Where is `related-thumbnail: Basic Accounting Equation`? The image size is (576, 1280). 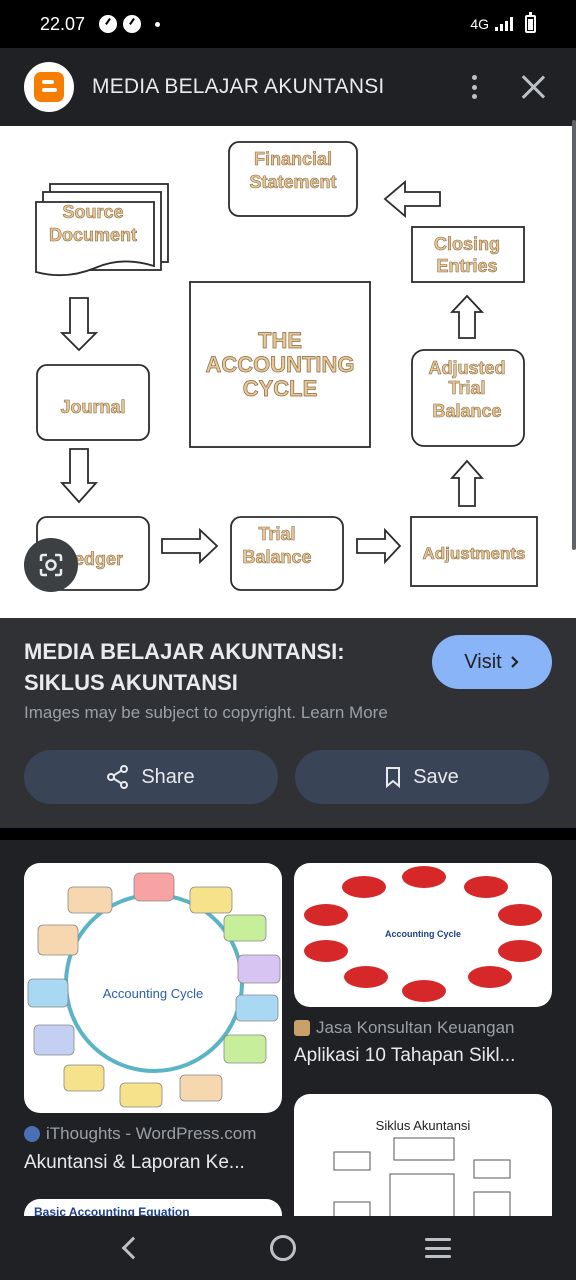
related-thumbnail: Basic Accounting Equation is located at coordinates (153, 1207).